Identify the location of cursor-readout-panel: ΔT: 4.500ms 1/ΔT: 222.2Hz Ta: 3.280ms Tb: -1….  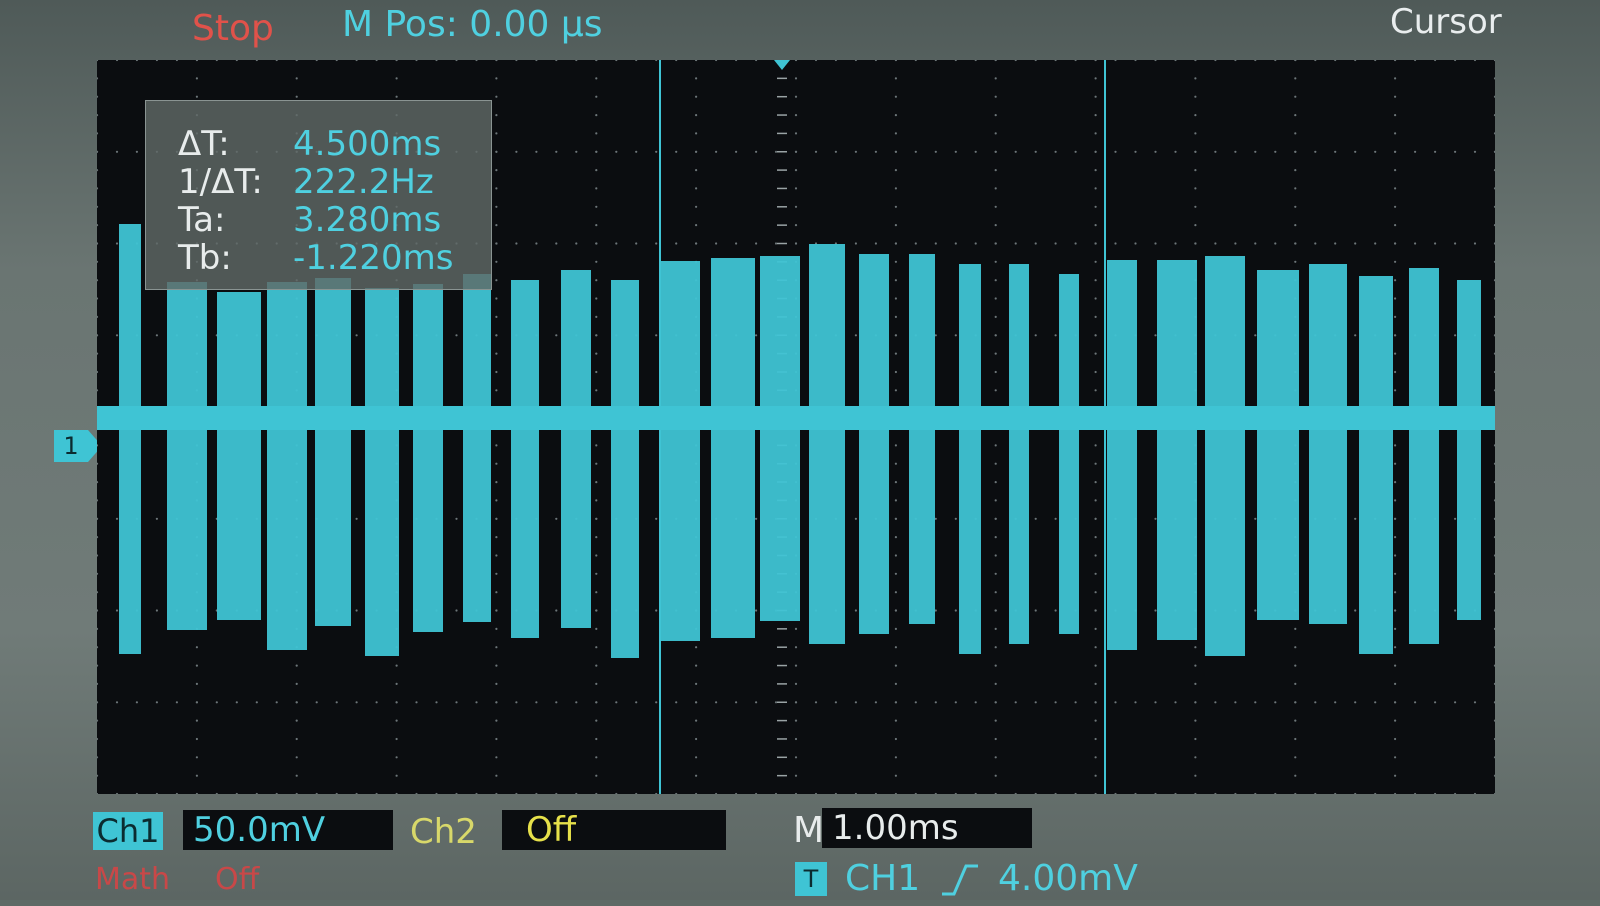
(318, 195).